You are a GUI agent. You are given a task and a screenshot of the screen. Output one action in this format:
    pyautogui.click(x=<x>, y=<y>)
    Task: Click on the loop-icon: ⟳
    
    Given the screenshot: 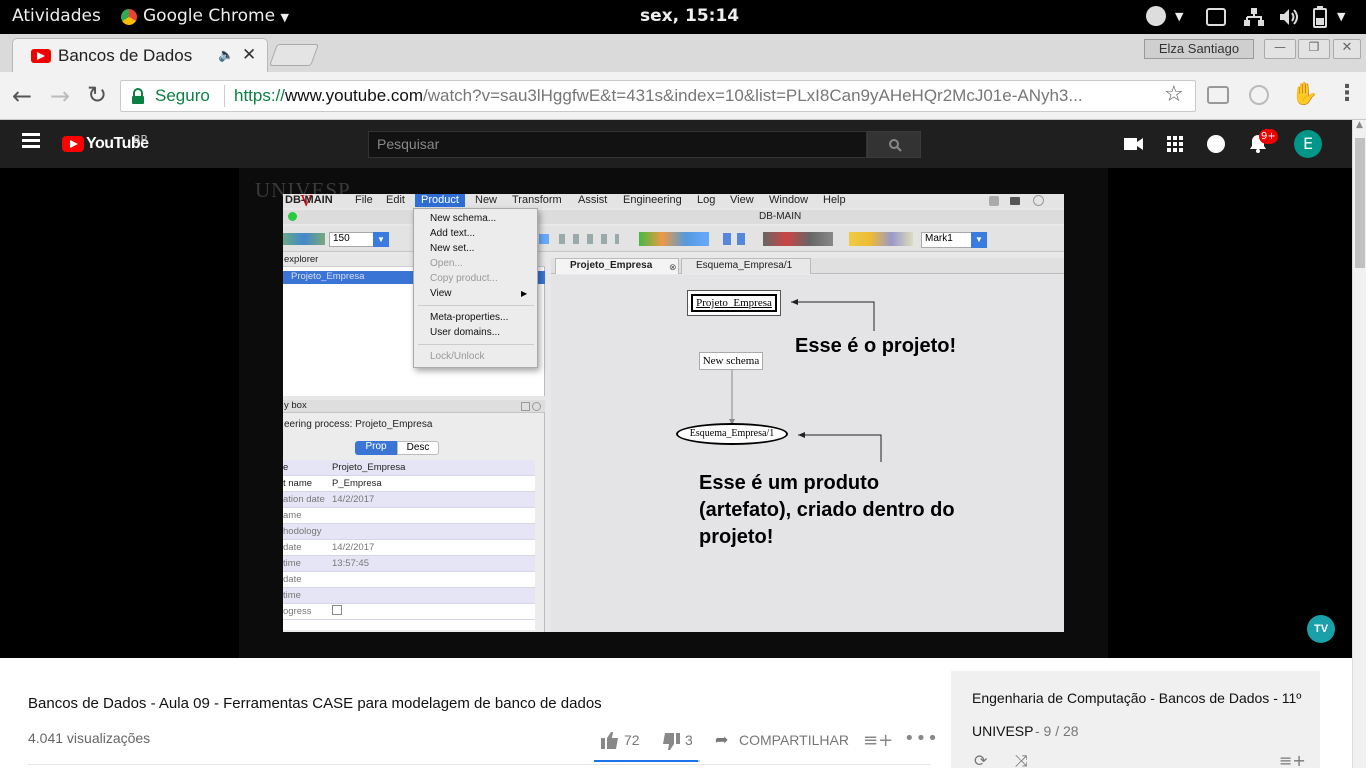 What is the action you would take?
    pyautogui.click(x=980, y=760)
    